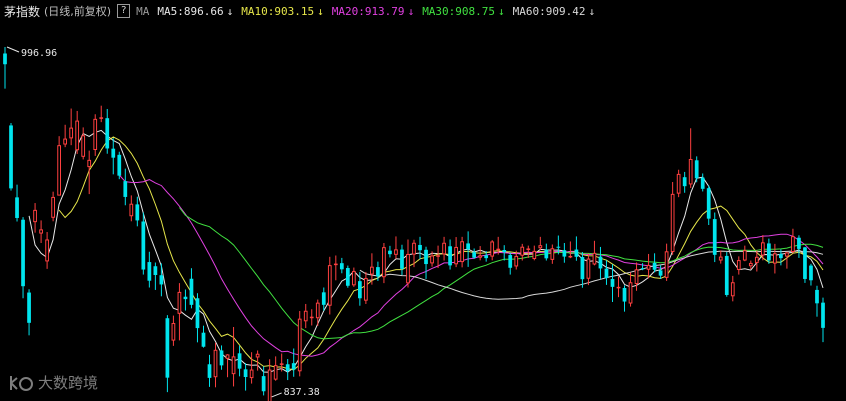 This screenshot has height=401, width=846. What do you see at coordinates (373, 11) in the screenshot?
I see `ma20-value: MA20:913.79 ↓` at bounding box center [373, 11].